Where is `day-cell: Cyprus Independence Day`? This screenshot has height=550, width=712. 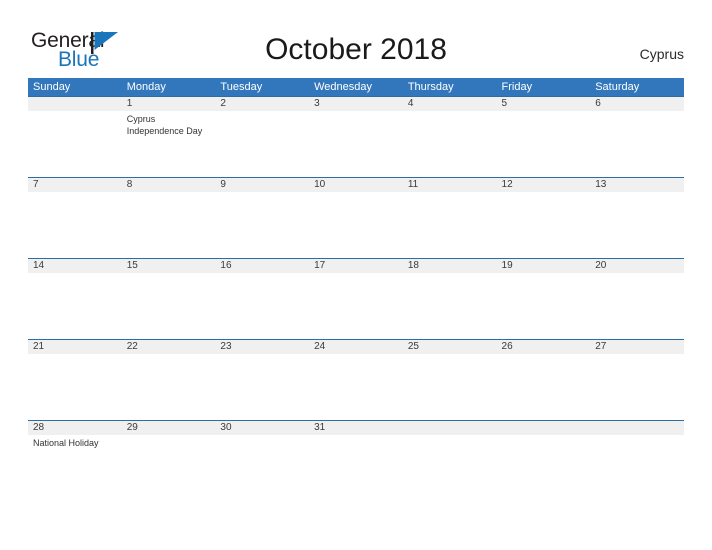 day-cell: Cyprus Independence Day is located at coordinates (169, 144).